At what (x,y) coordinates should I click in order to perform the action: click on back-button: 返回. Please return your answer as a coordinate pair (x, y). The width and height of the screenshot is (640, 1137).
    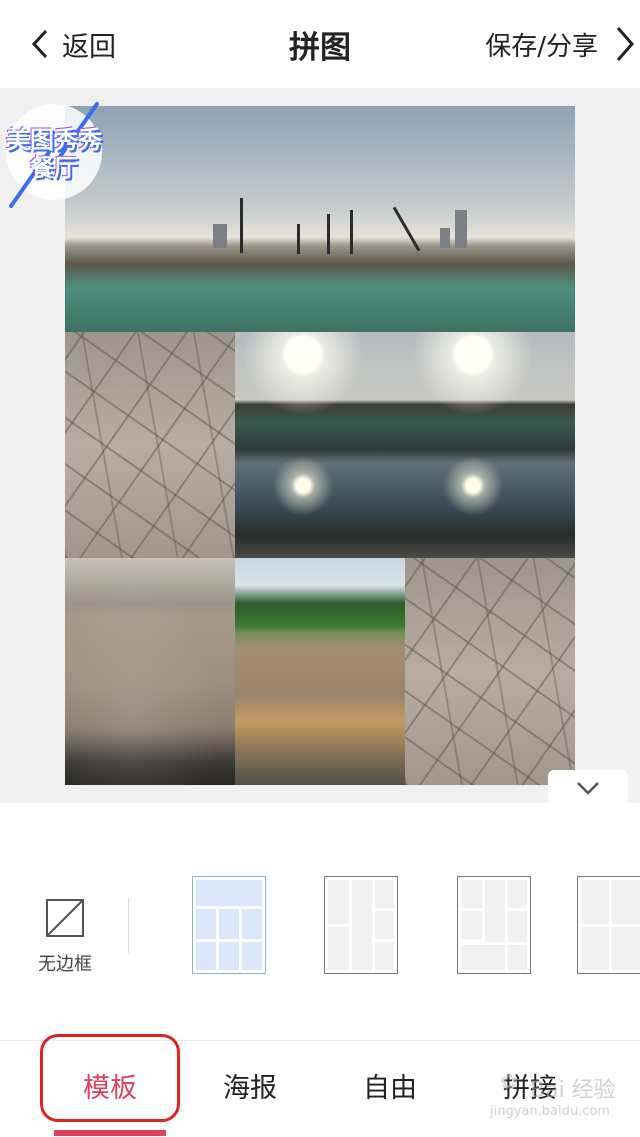
    Looking at the image, I should click on (73, 44).